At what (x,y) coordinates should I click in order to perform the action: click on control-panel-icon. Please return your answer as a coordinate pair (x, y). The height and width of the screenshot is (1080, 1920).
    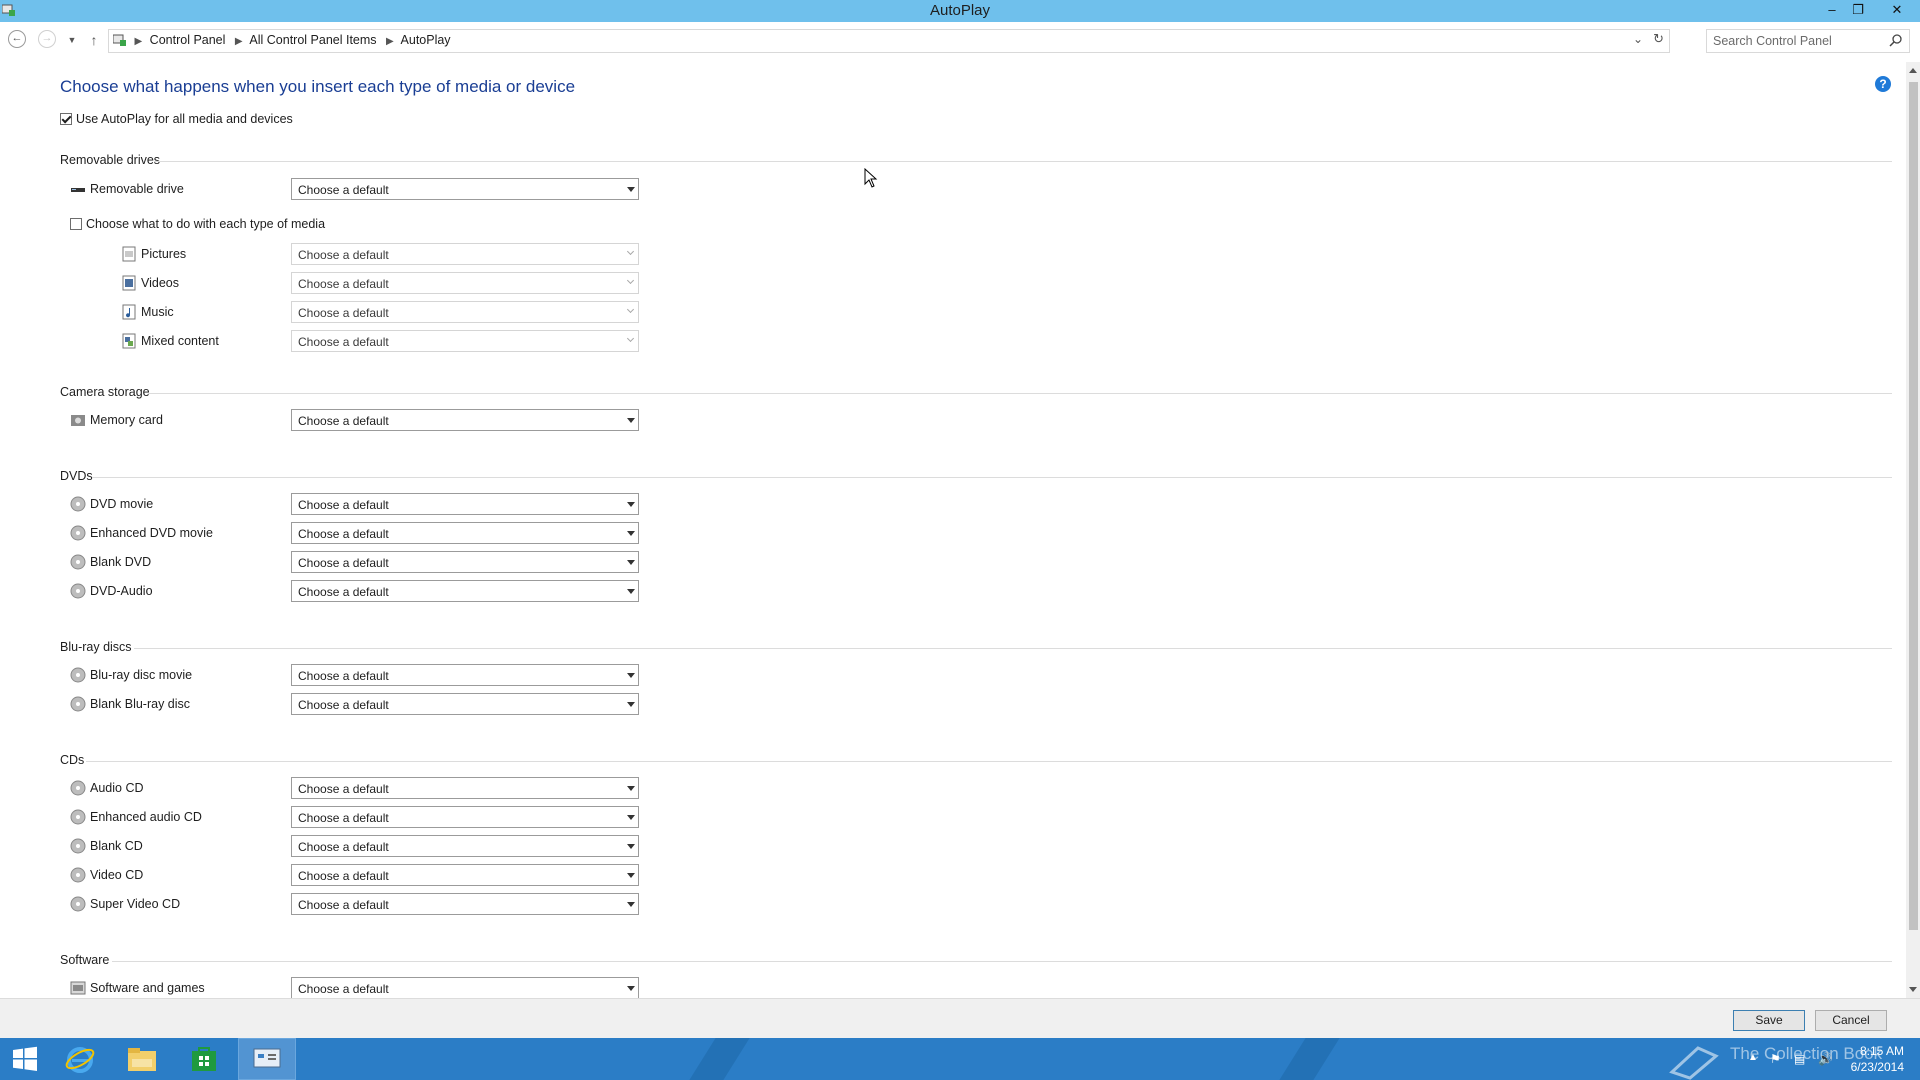
    Looking at the image, I should click on (267, 1059).